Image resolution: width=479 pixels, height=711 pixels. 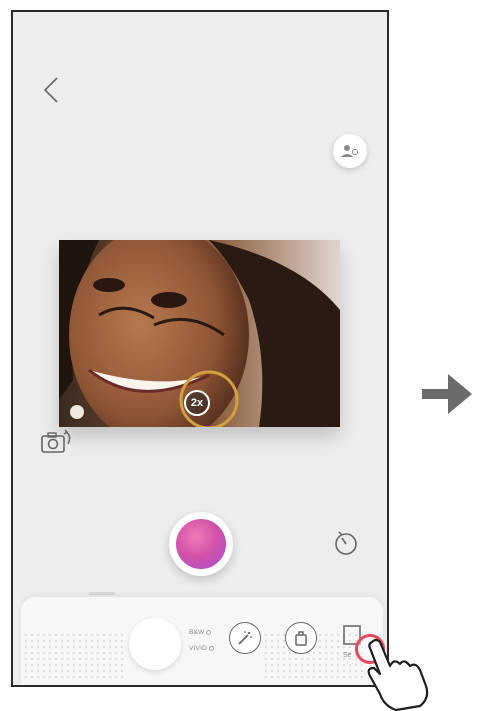 What do you see at coordinates (447, 394) in the screenshot?
I see `next-arrow-icon` at bounding box center [447, 394].